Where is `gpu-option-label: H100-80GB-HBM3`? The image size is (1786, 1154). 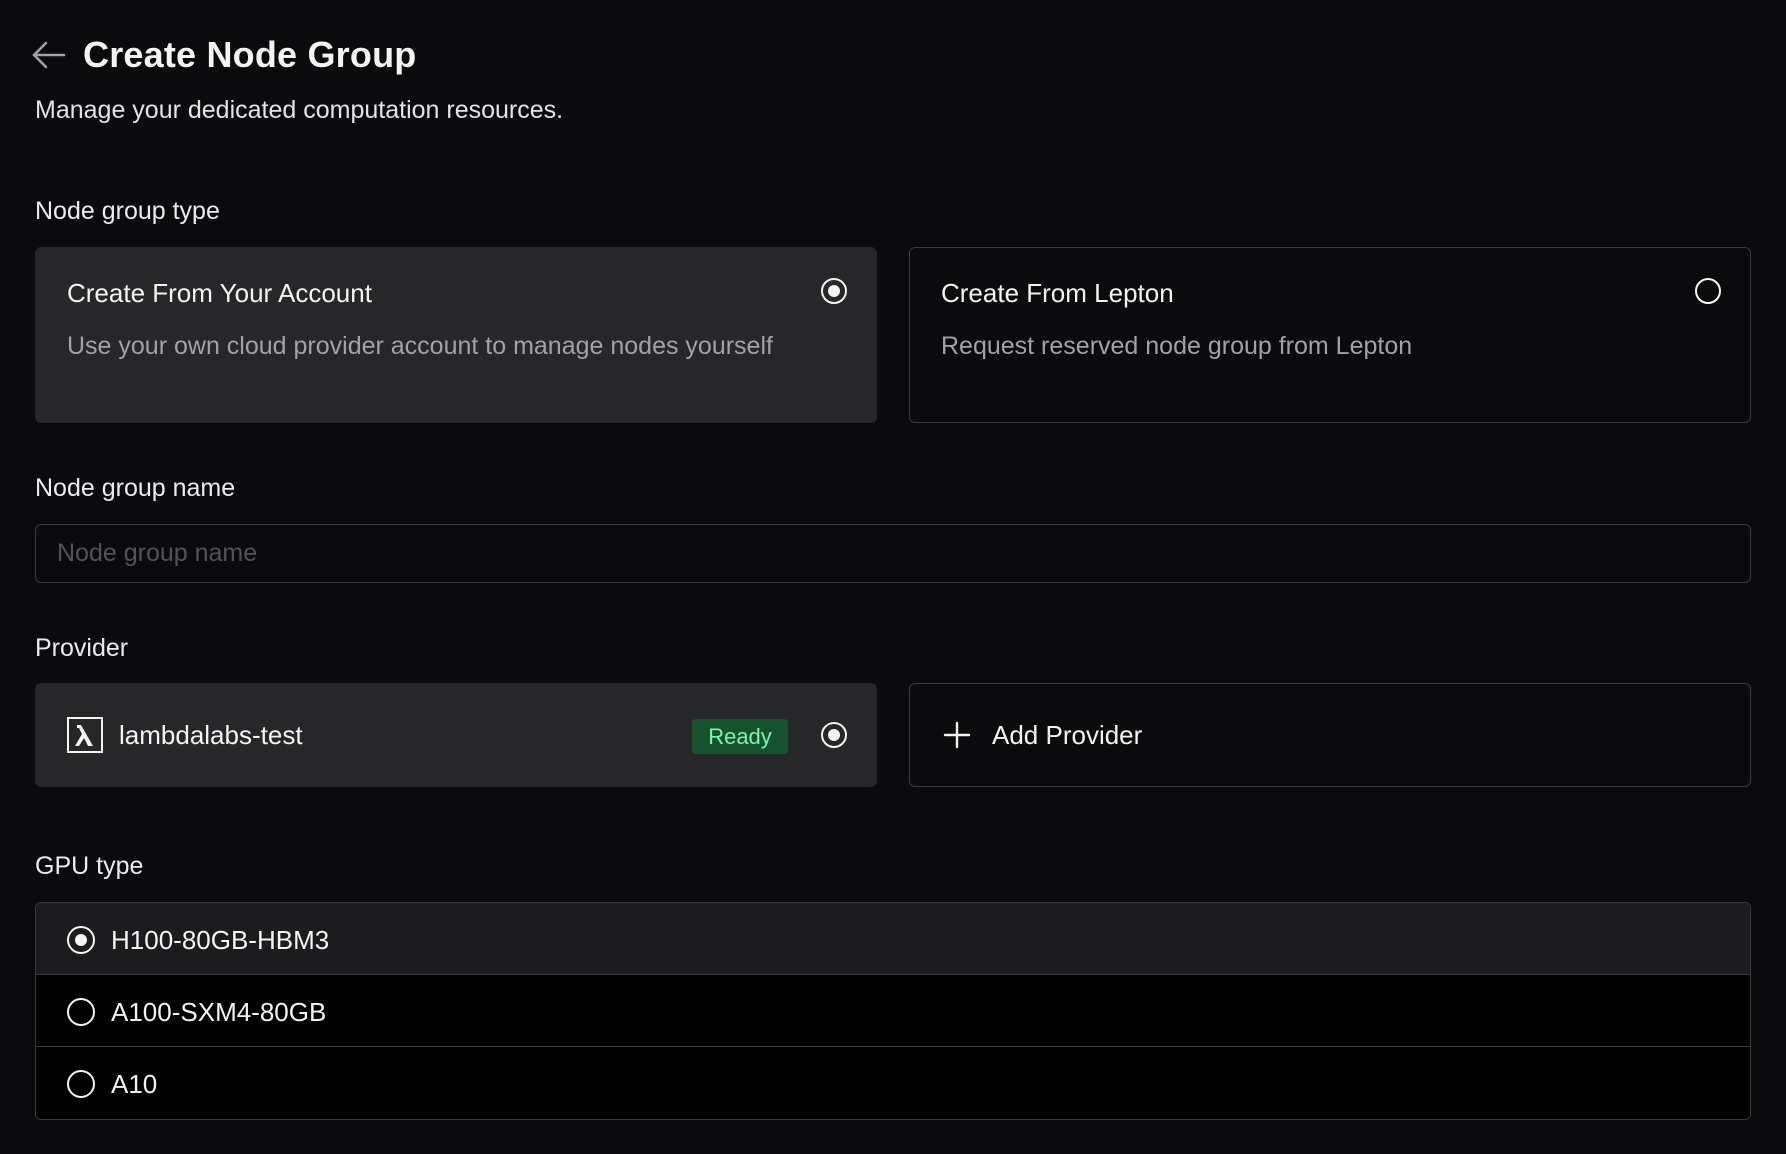
gpu-option-label: H100-80GB-HBM3 is located at coordinates (220, 940).